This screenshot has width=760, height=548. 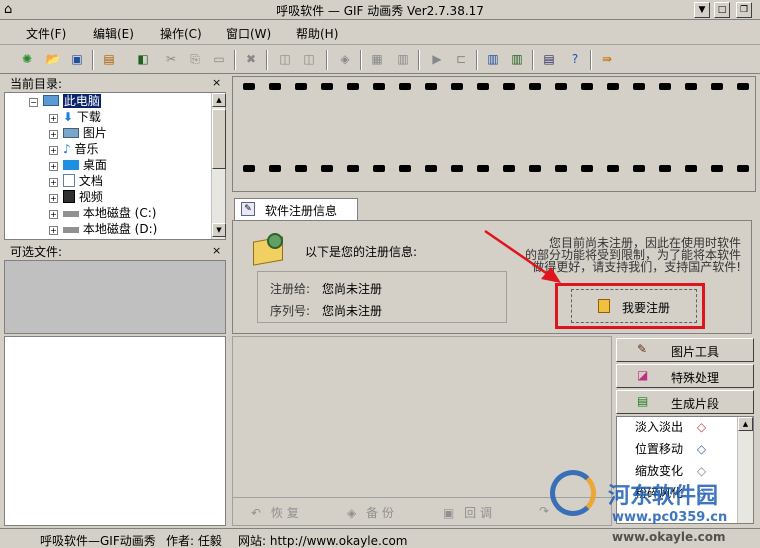 What do you see at coordinates (517, 59) in the screenshot?
I see `export-icon: ▥` at bounding box center [517, 59].